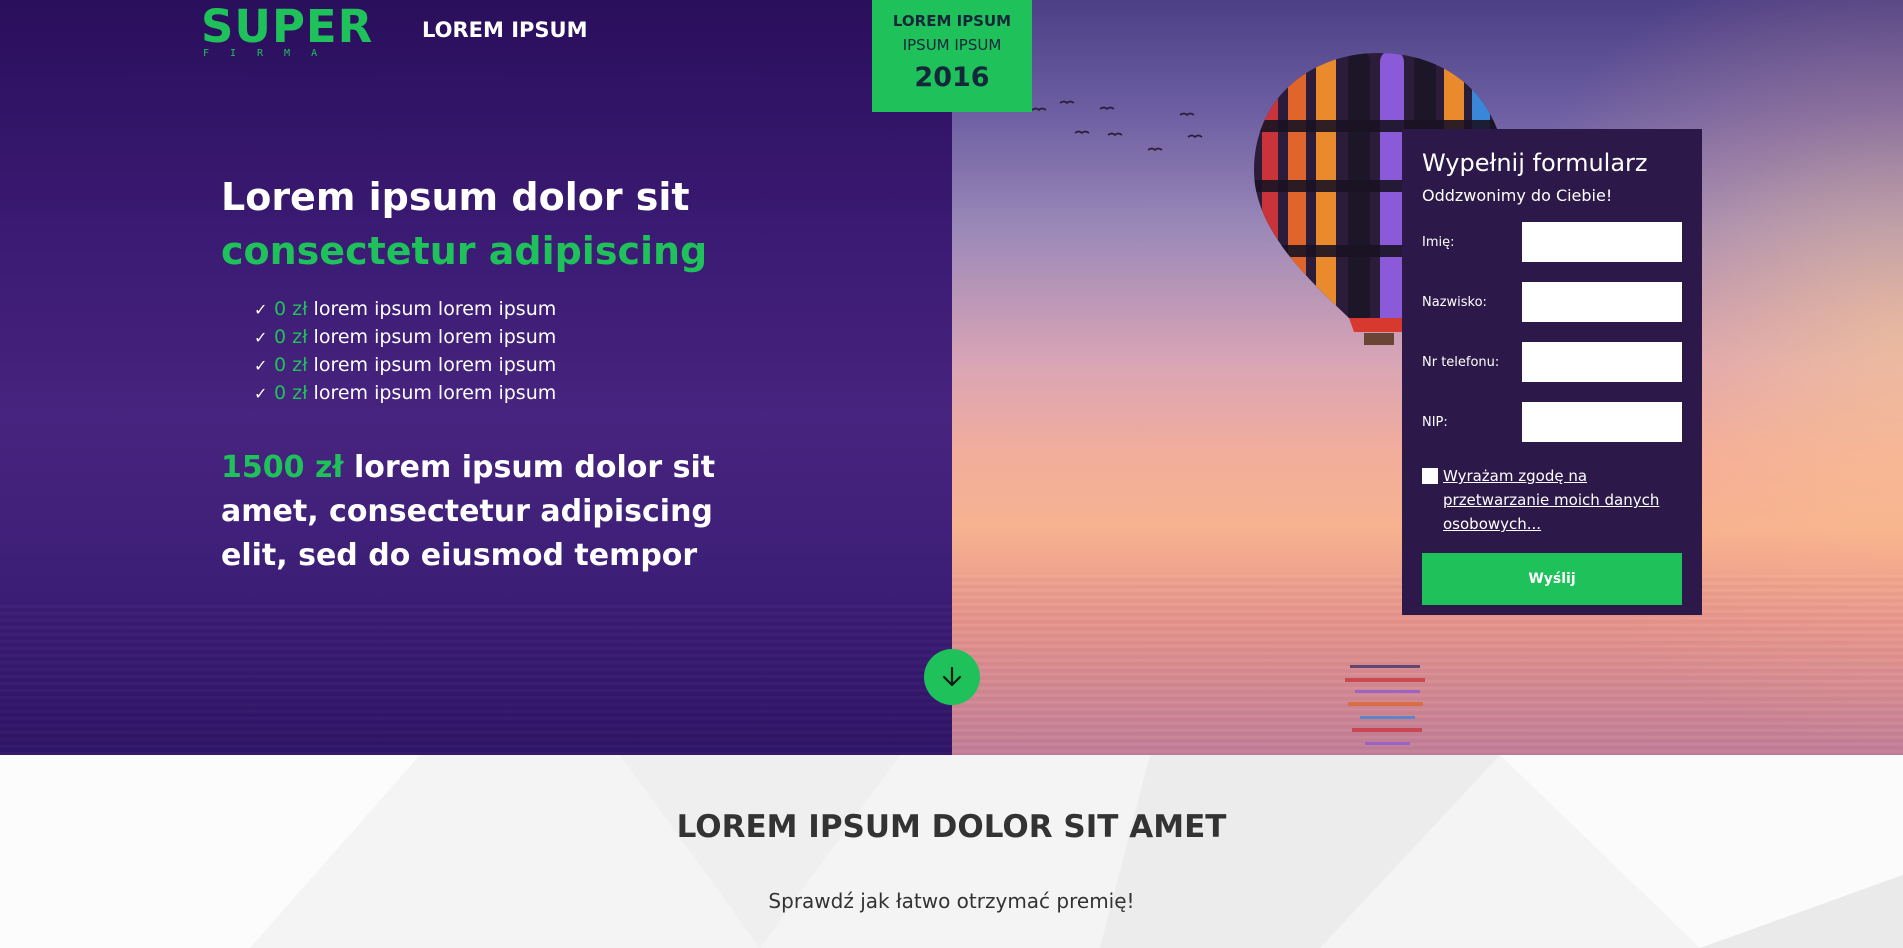  I want to click on badge-line-2: IPSUM IPSUM, so click(952, 45).